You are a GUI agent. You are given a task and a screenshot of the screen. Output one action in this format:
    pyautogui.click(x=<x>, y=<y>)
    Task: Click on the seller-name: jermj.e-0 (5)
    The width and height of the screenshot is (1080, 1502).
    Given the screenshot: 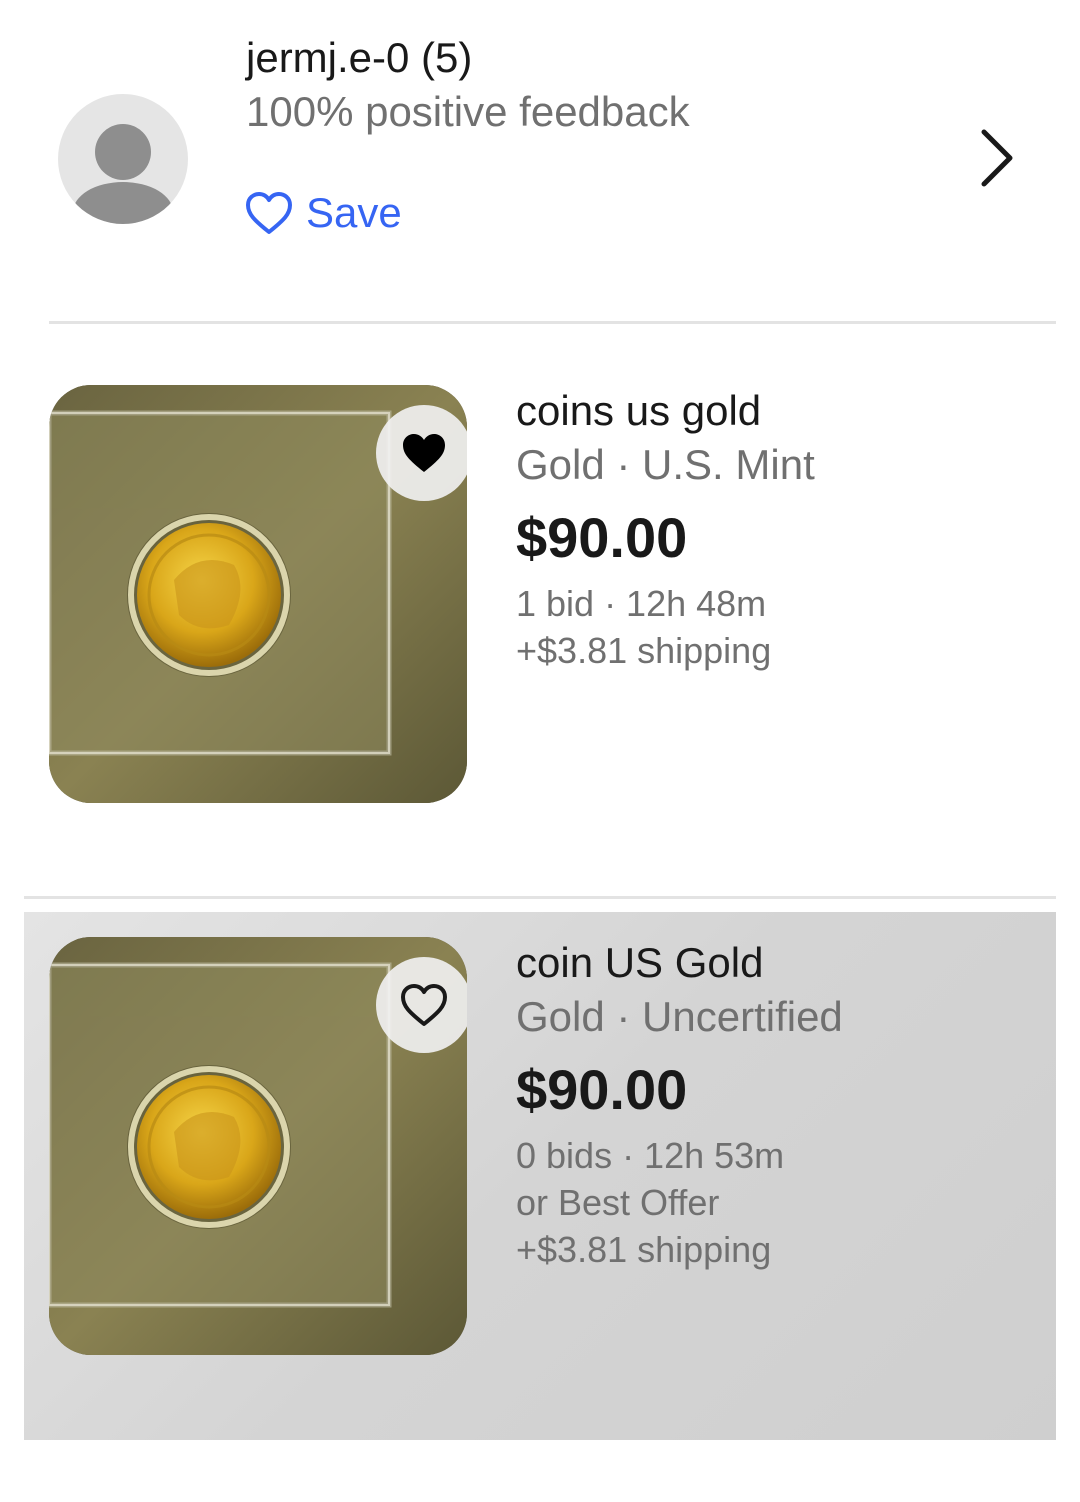 What is the action you would take?
    pyautogui.click(x=359, y=57)
    